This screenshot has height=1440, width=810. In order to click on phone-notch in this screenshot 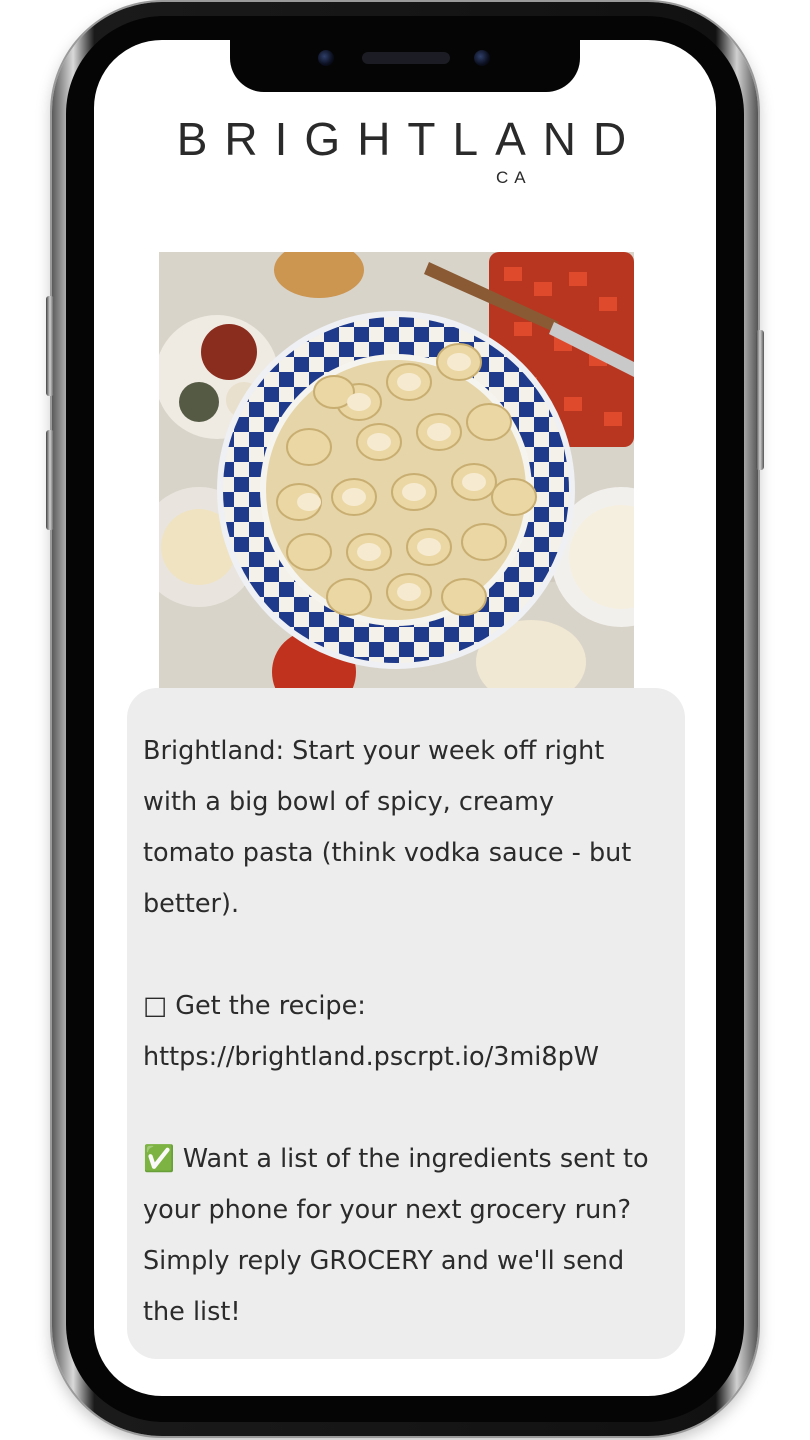, I will do `click(405, 64)`.